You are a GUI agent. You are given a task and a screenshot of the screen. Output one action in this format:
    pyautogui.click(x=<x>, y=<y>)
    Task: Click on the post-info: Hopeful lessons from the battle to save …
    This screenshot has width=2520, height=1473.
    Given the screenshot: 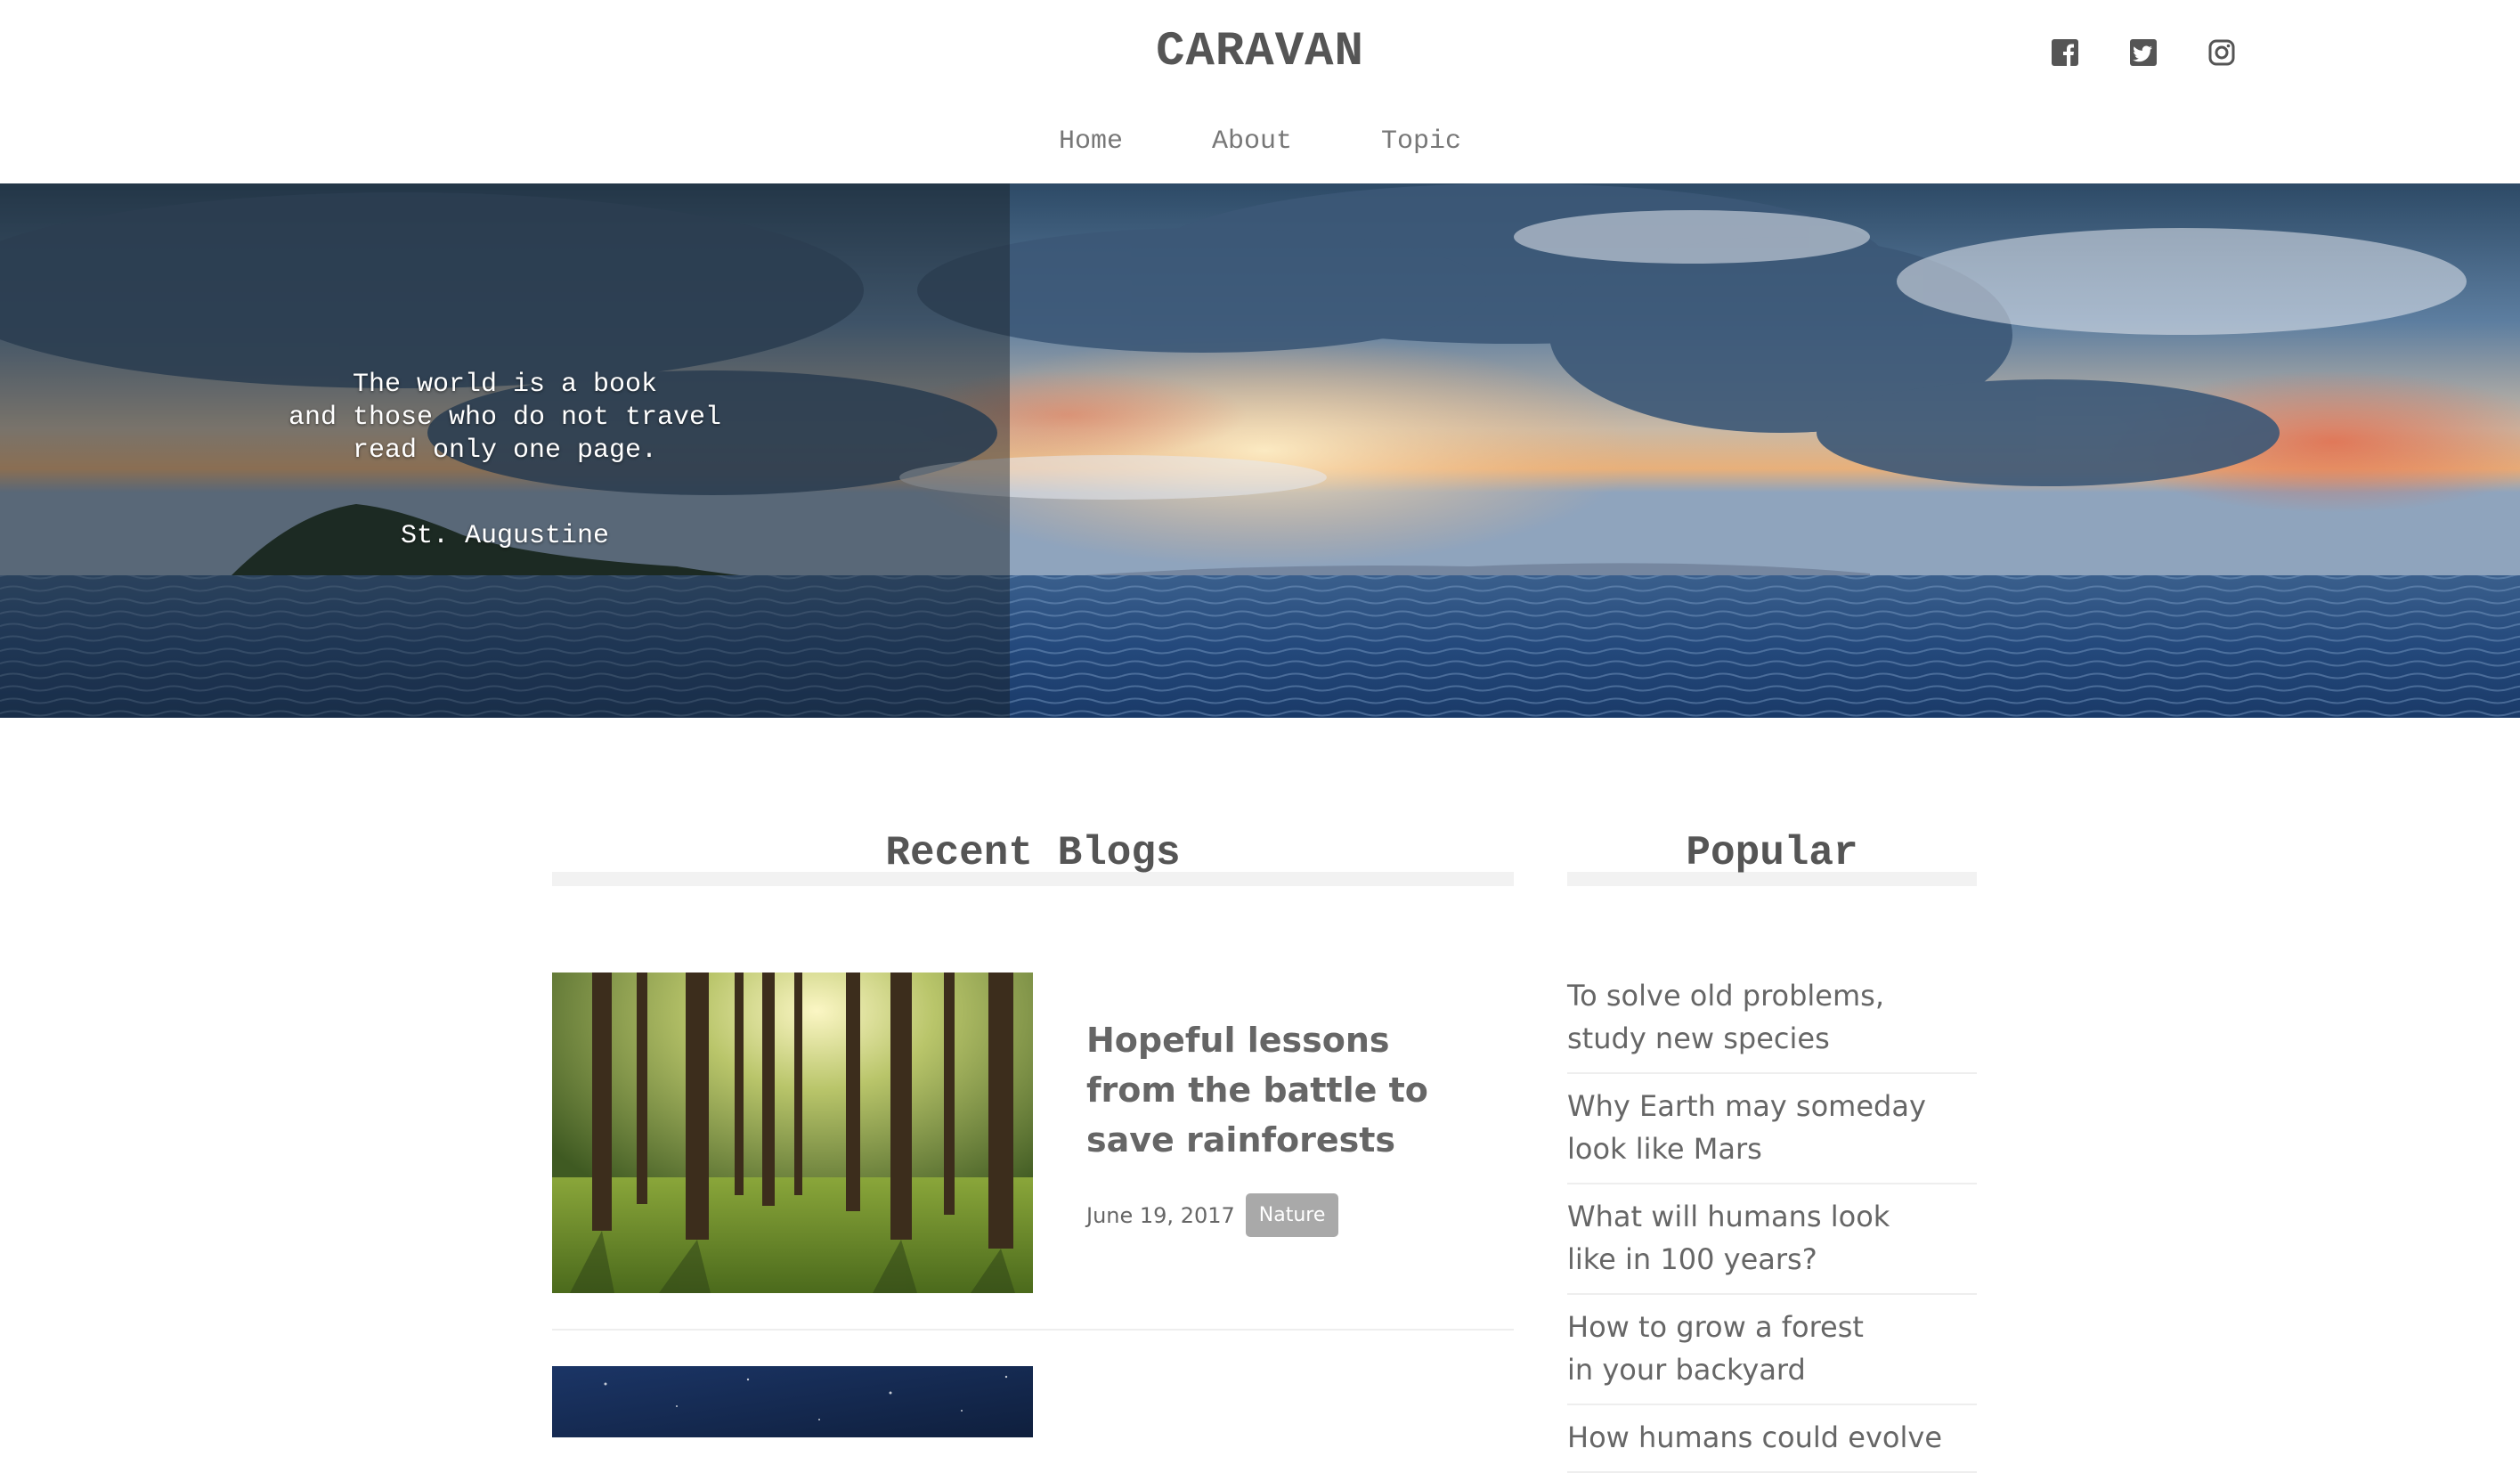 What is the action you would take?
    pyautogui.click(x=1282, y=1105)
    